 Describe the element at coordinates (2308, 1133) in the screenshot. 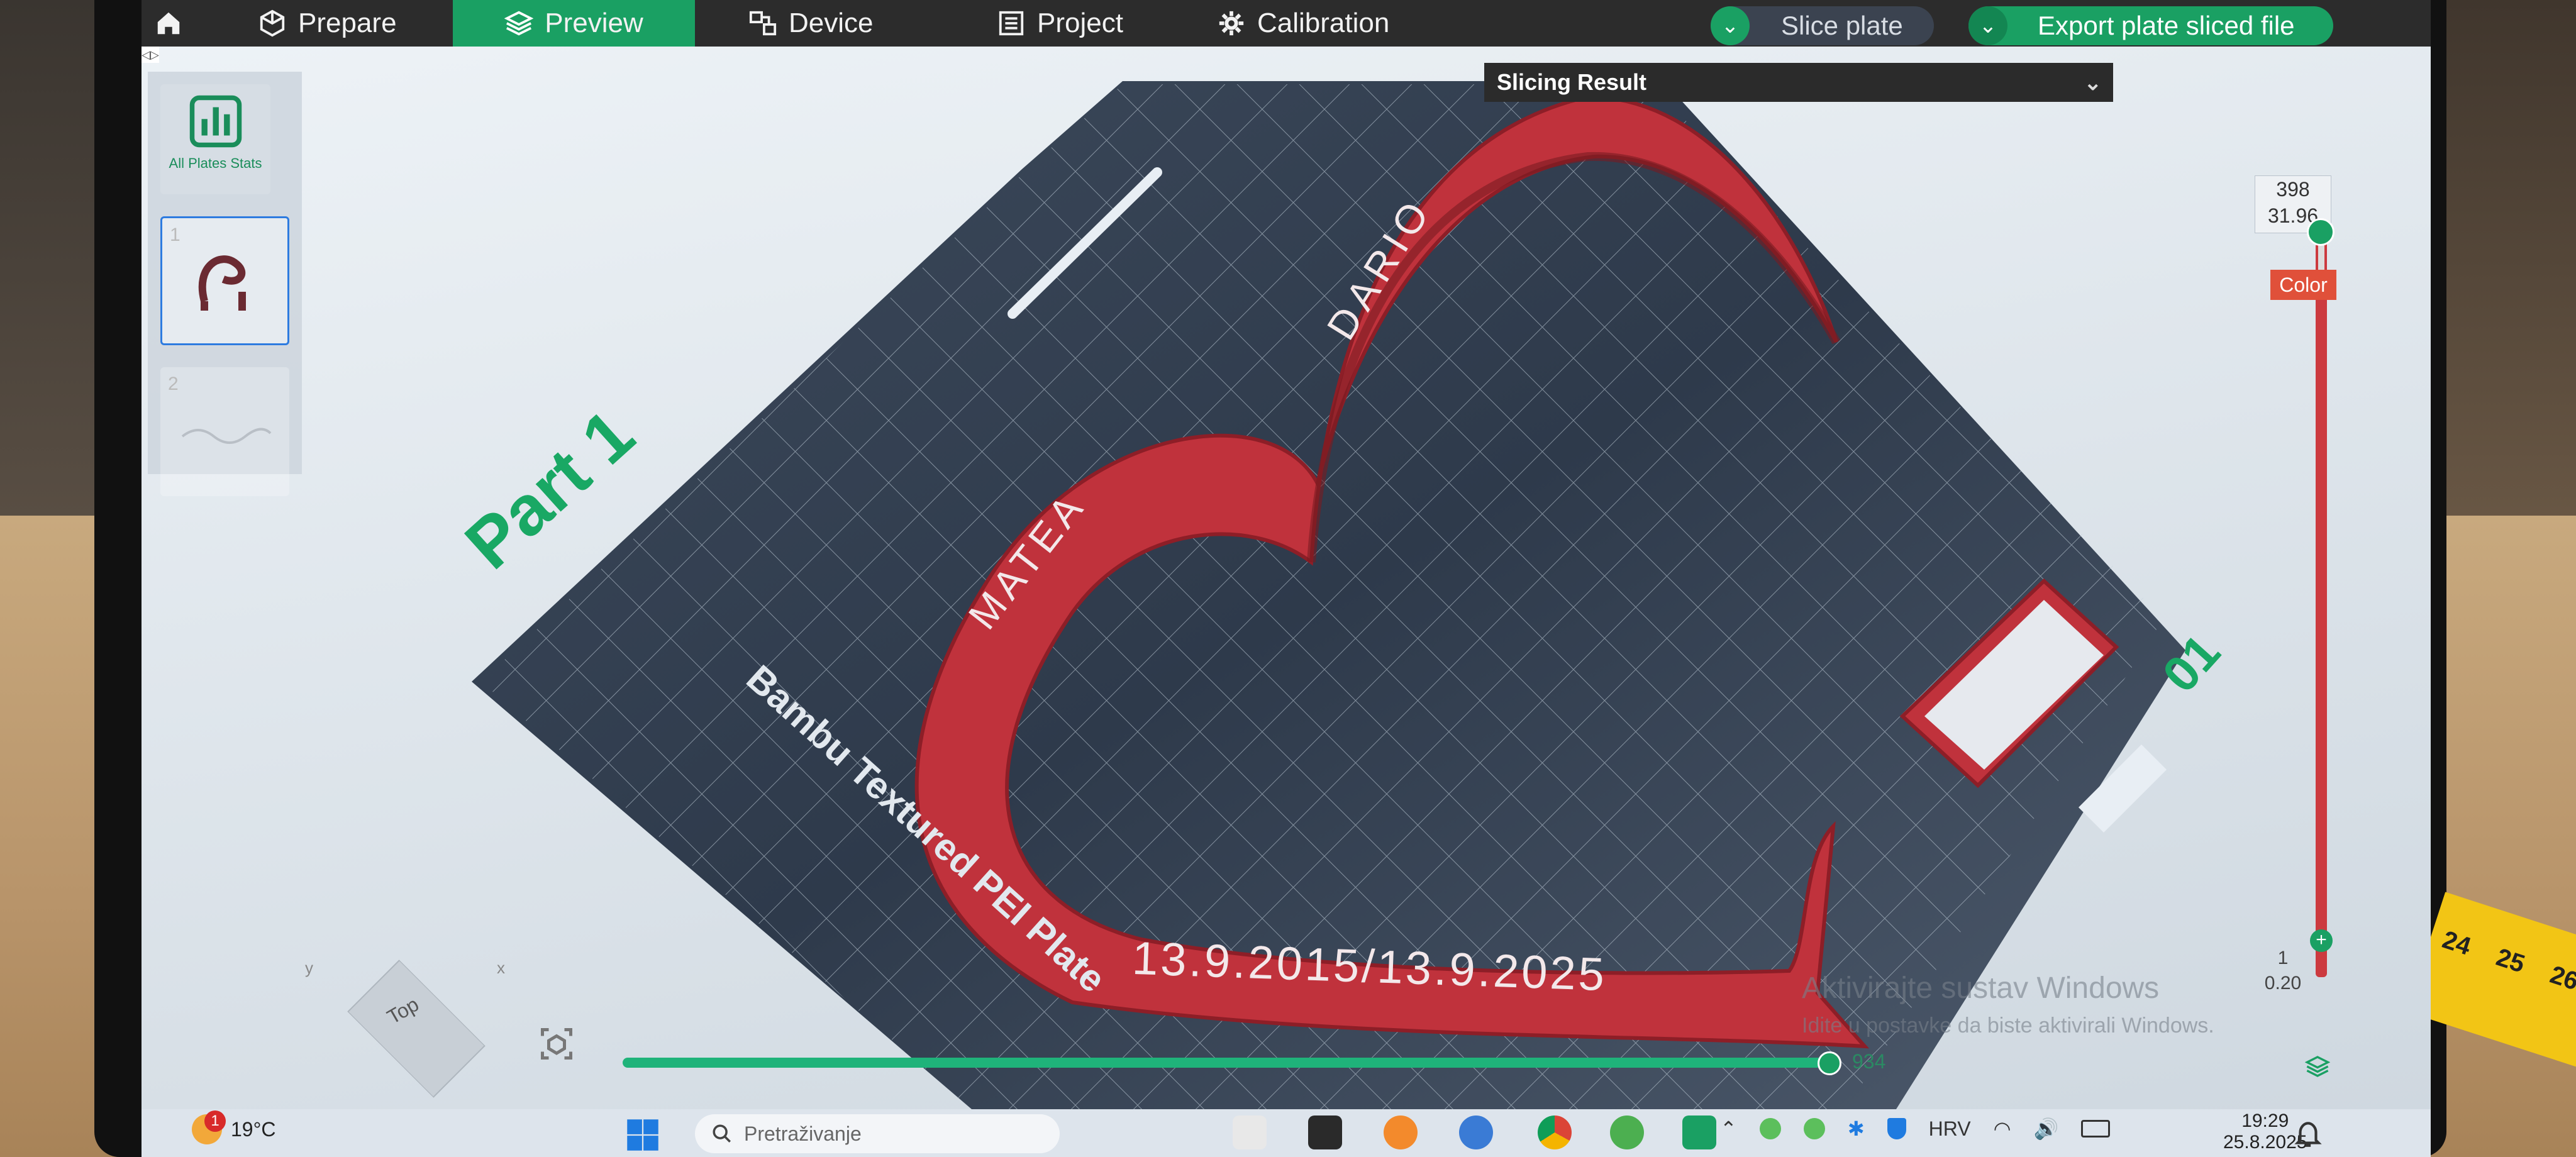

I see `notification-bell-icon` at that location.